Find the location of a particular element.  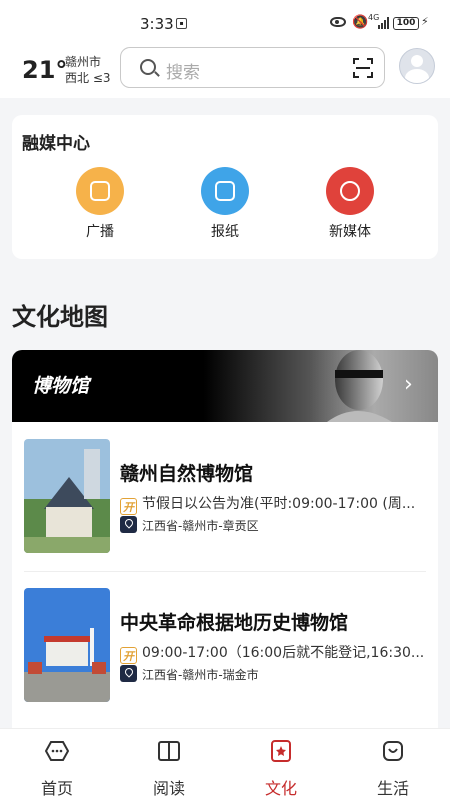

weather-wind: 西北 ≤3 is located at coordinates (88, 77).